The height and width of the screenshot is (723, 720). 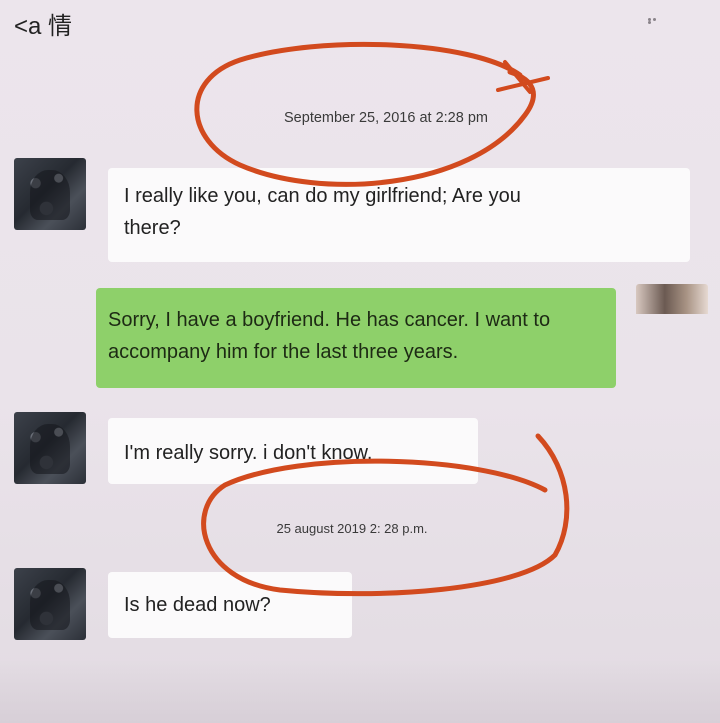 I want to click on chat-header: <a 情, so click(x=360, y=20).